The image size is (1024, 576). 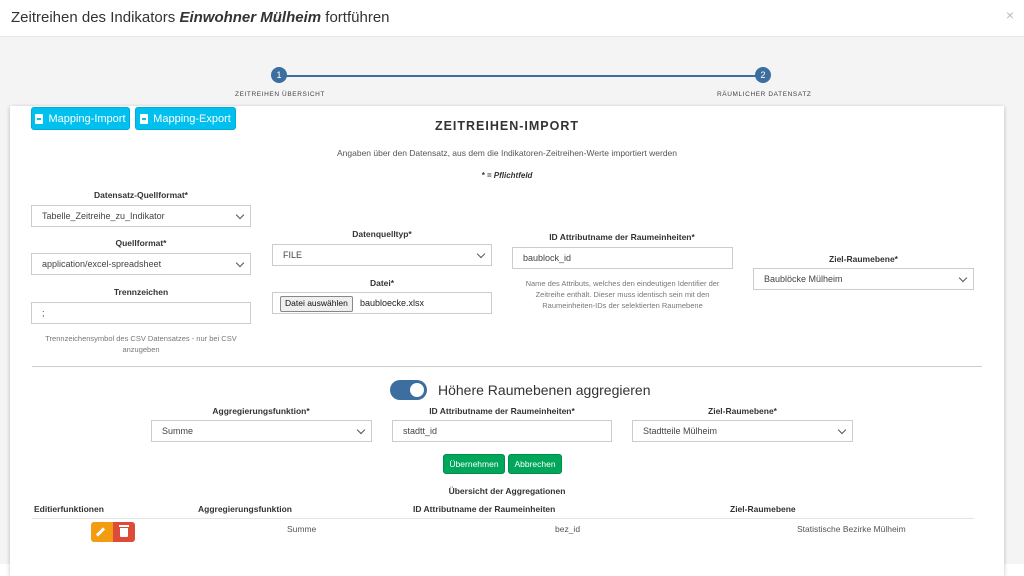 I want to click on table-header-ziel-raumebene: Ziel-Raumebene, so click(x=763, y=509).